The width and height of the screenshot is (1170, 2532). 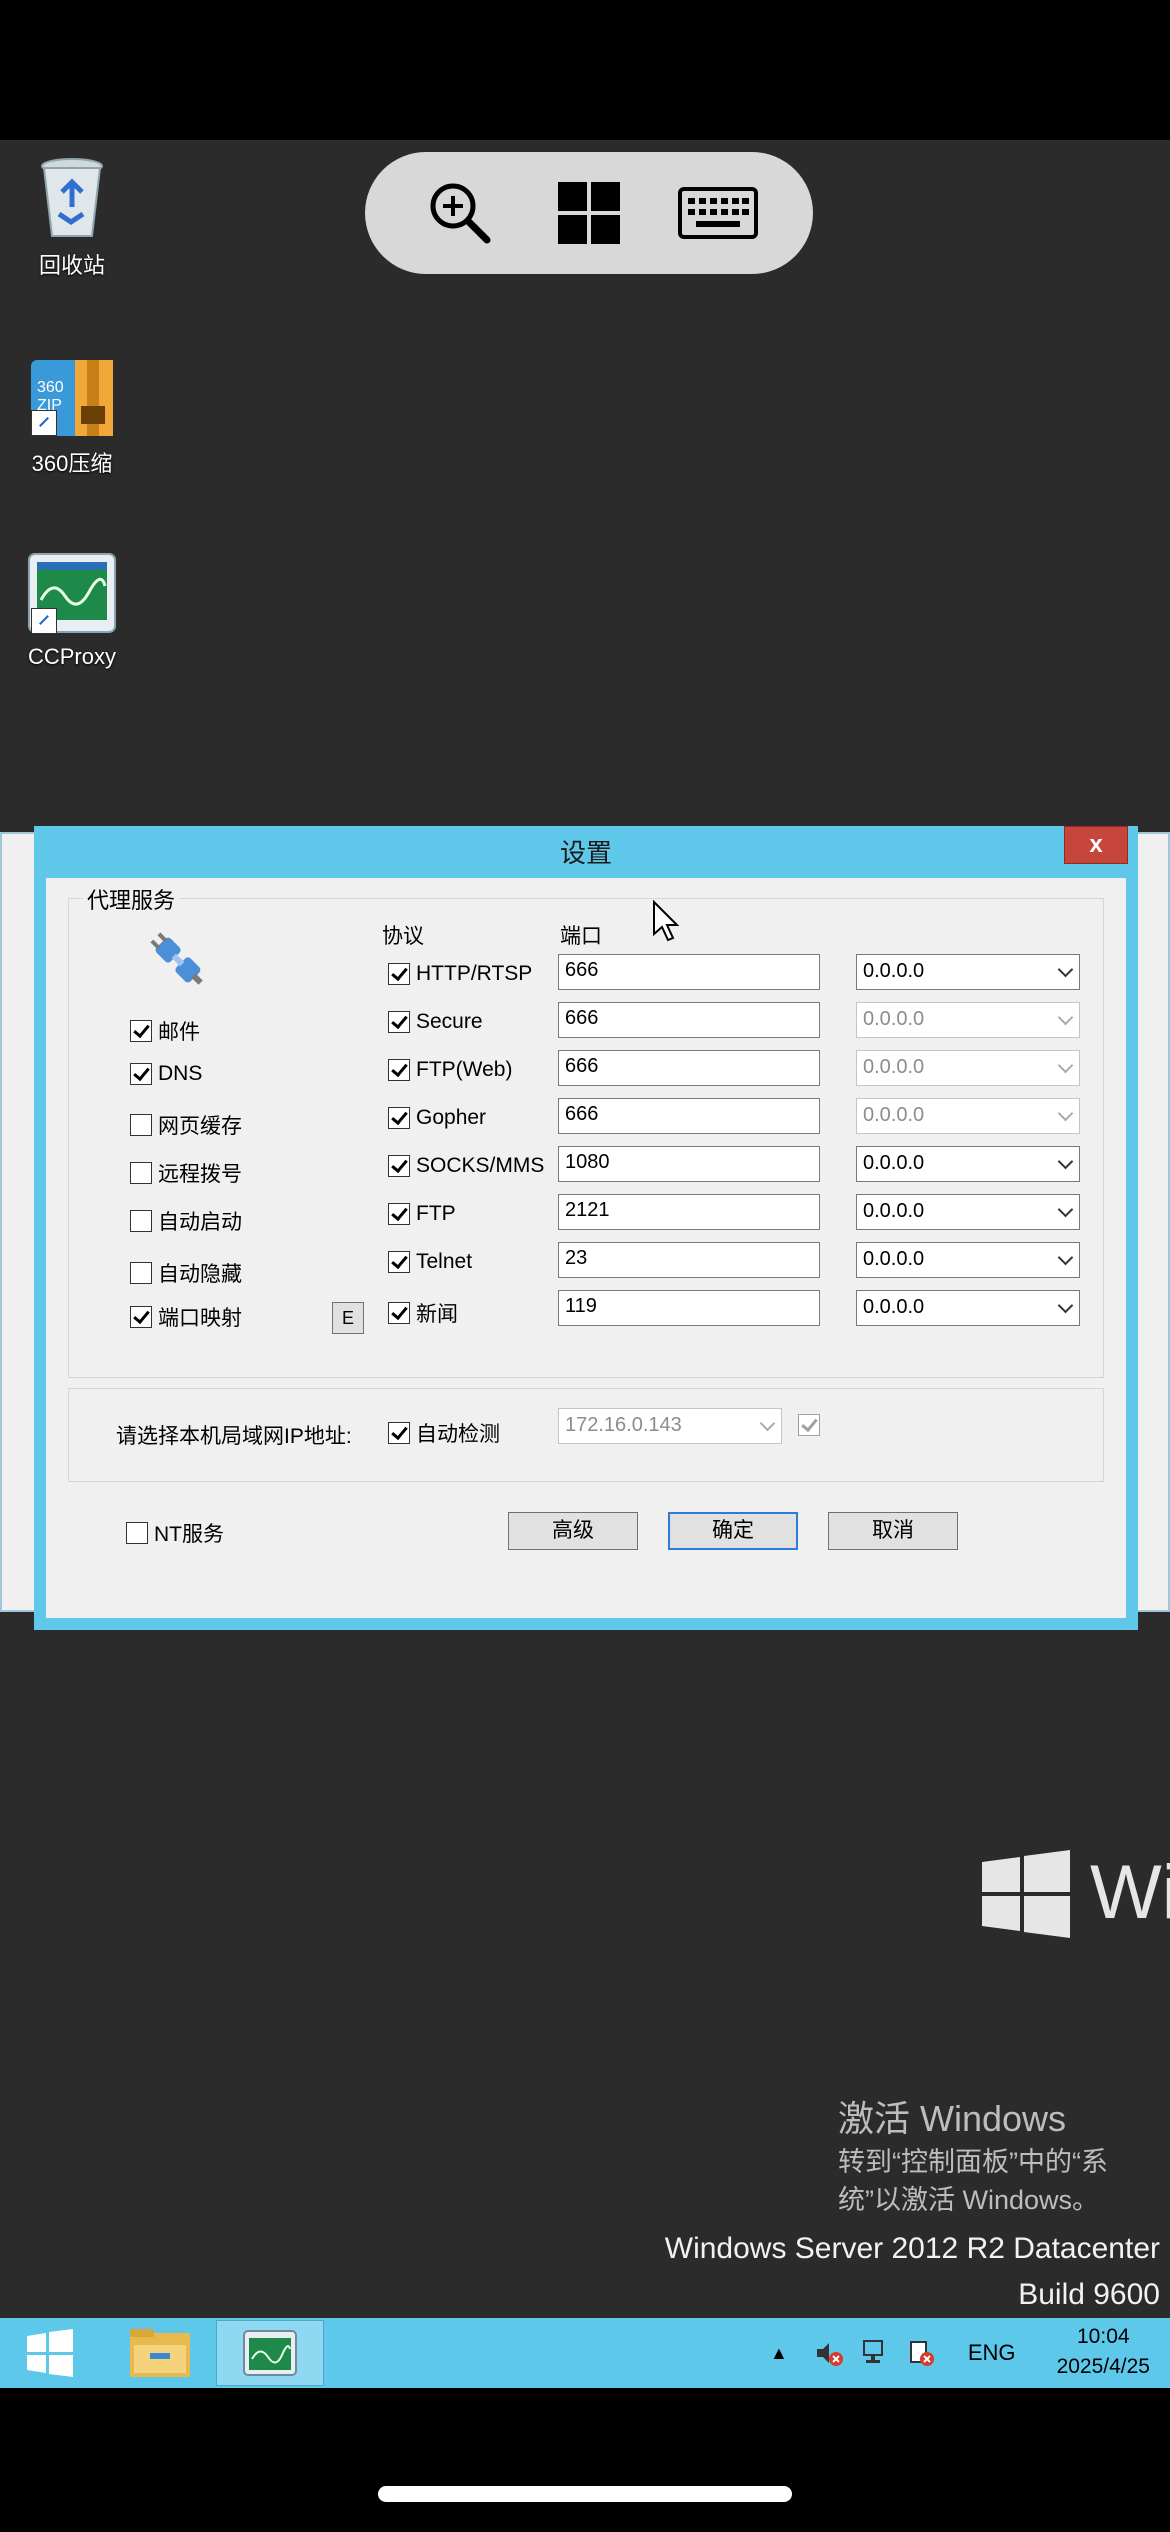 What do you see at coordinates (450, 1070) in the screenshot?
I see `protocol-ftpweb-checkbox: FTP(Web)` at bounding box center [450, 1070].